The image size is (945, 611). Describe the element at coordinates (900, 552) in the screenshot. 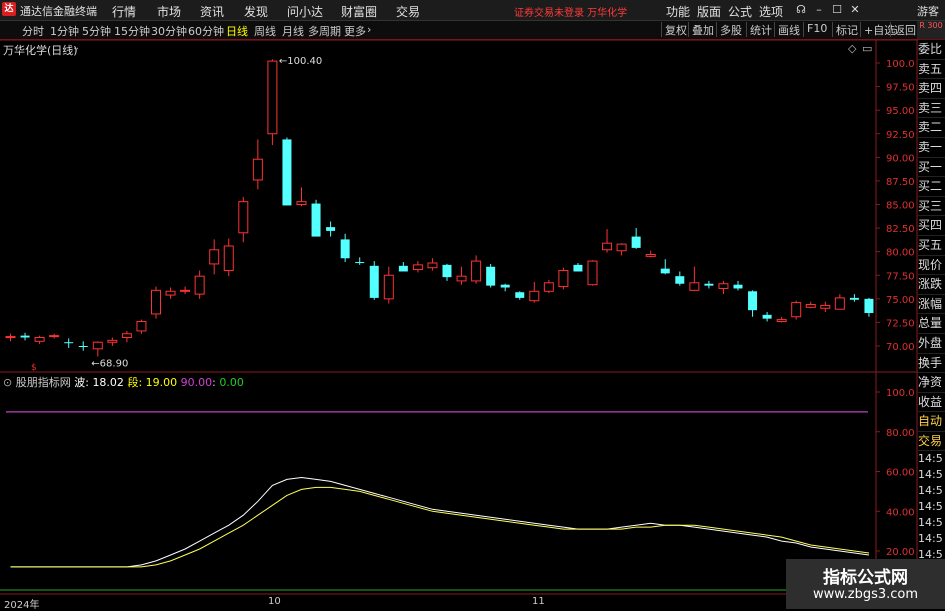

I see `ind-ytick-label-4: 20.00` at that location.